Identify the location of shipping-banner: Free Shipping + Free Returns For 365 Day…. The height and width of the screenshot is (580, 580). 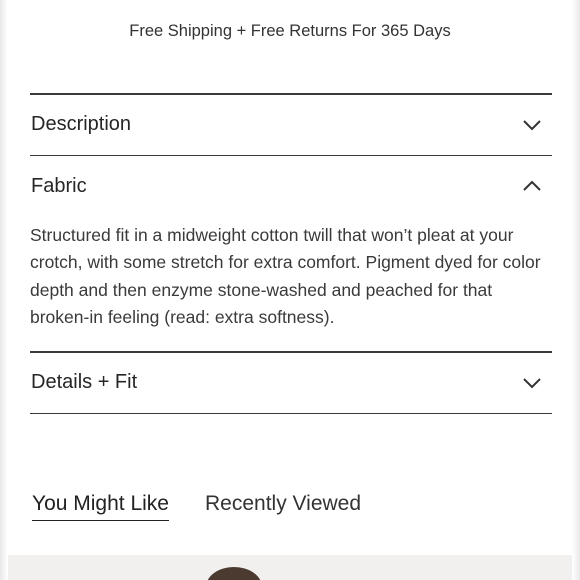
(290, 31).